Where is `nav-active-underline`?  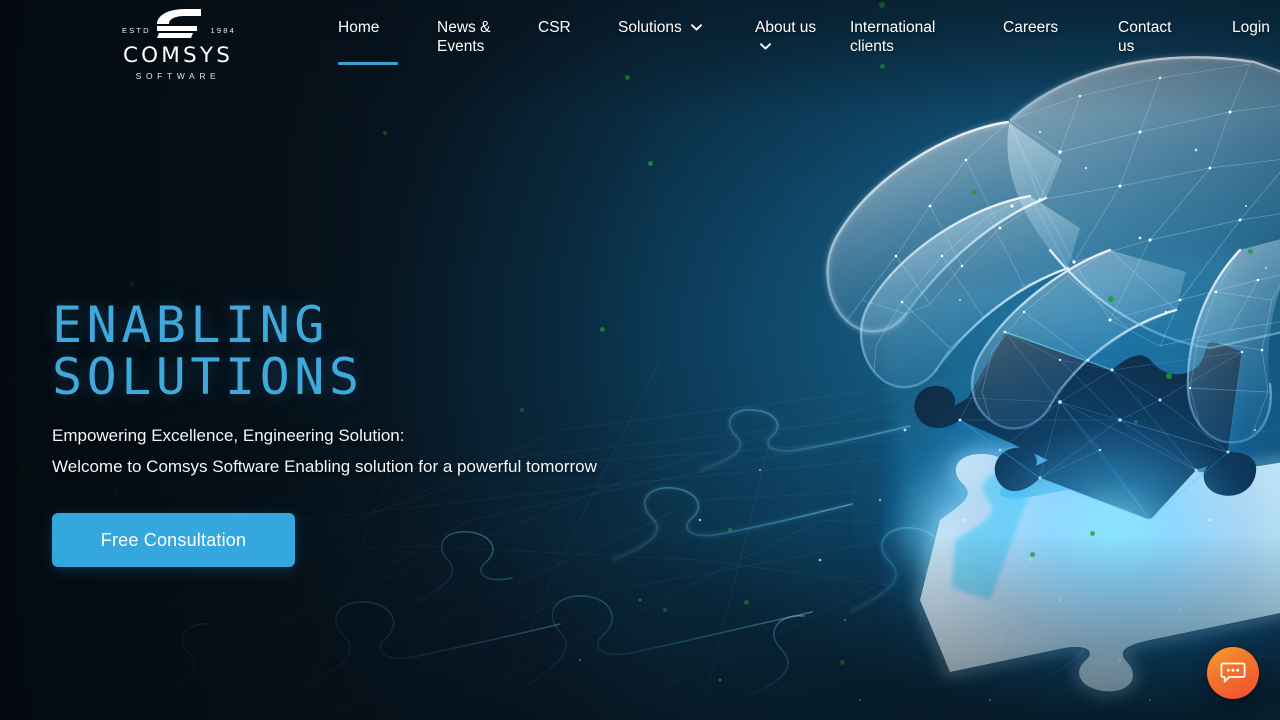
nav-active-underline is located at coordinates (368, 63).